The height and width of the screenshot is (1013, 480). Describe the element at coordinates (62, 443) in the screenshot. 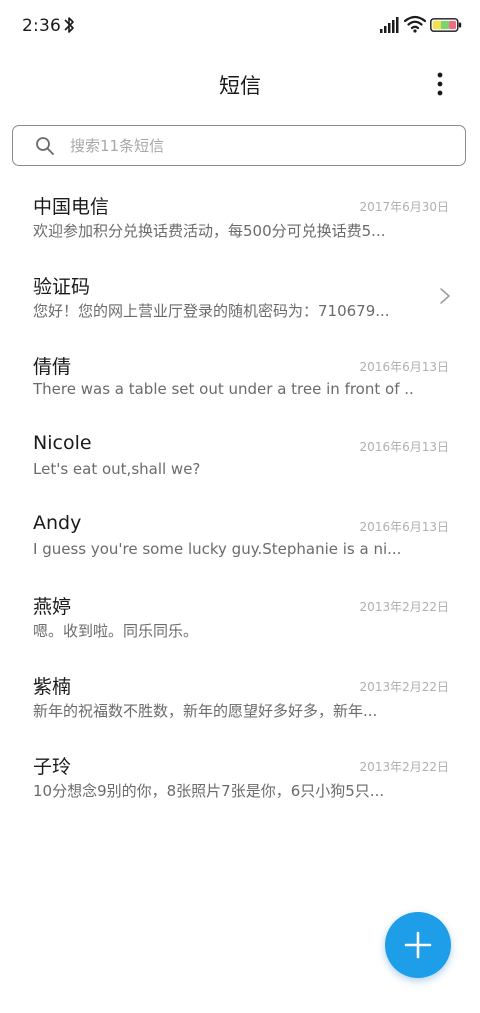

I see `conversation-name: Nicole` at that location.